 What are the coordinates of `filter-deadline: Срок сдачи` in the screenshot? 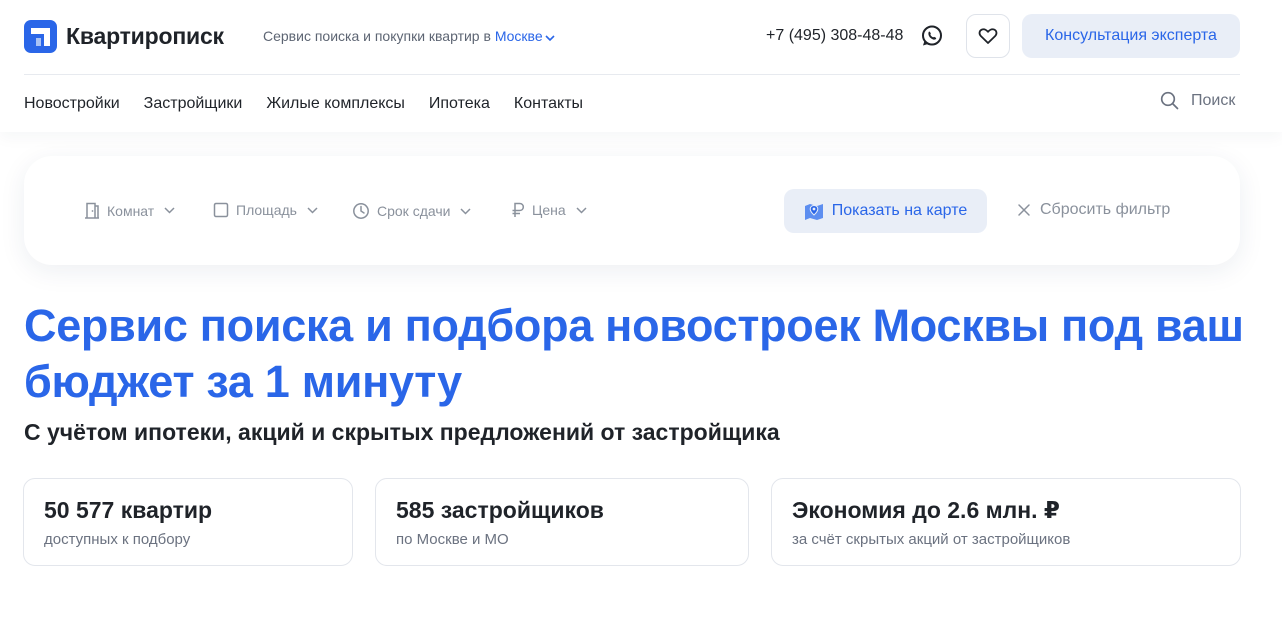 It's located at (411, 211).